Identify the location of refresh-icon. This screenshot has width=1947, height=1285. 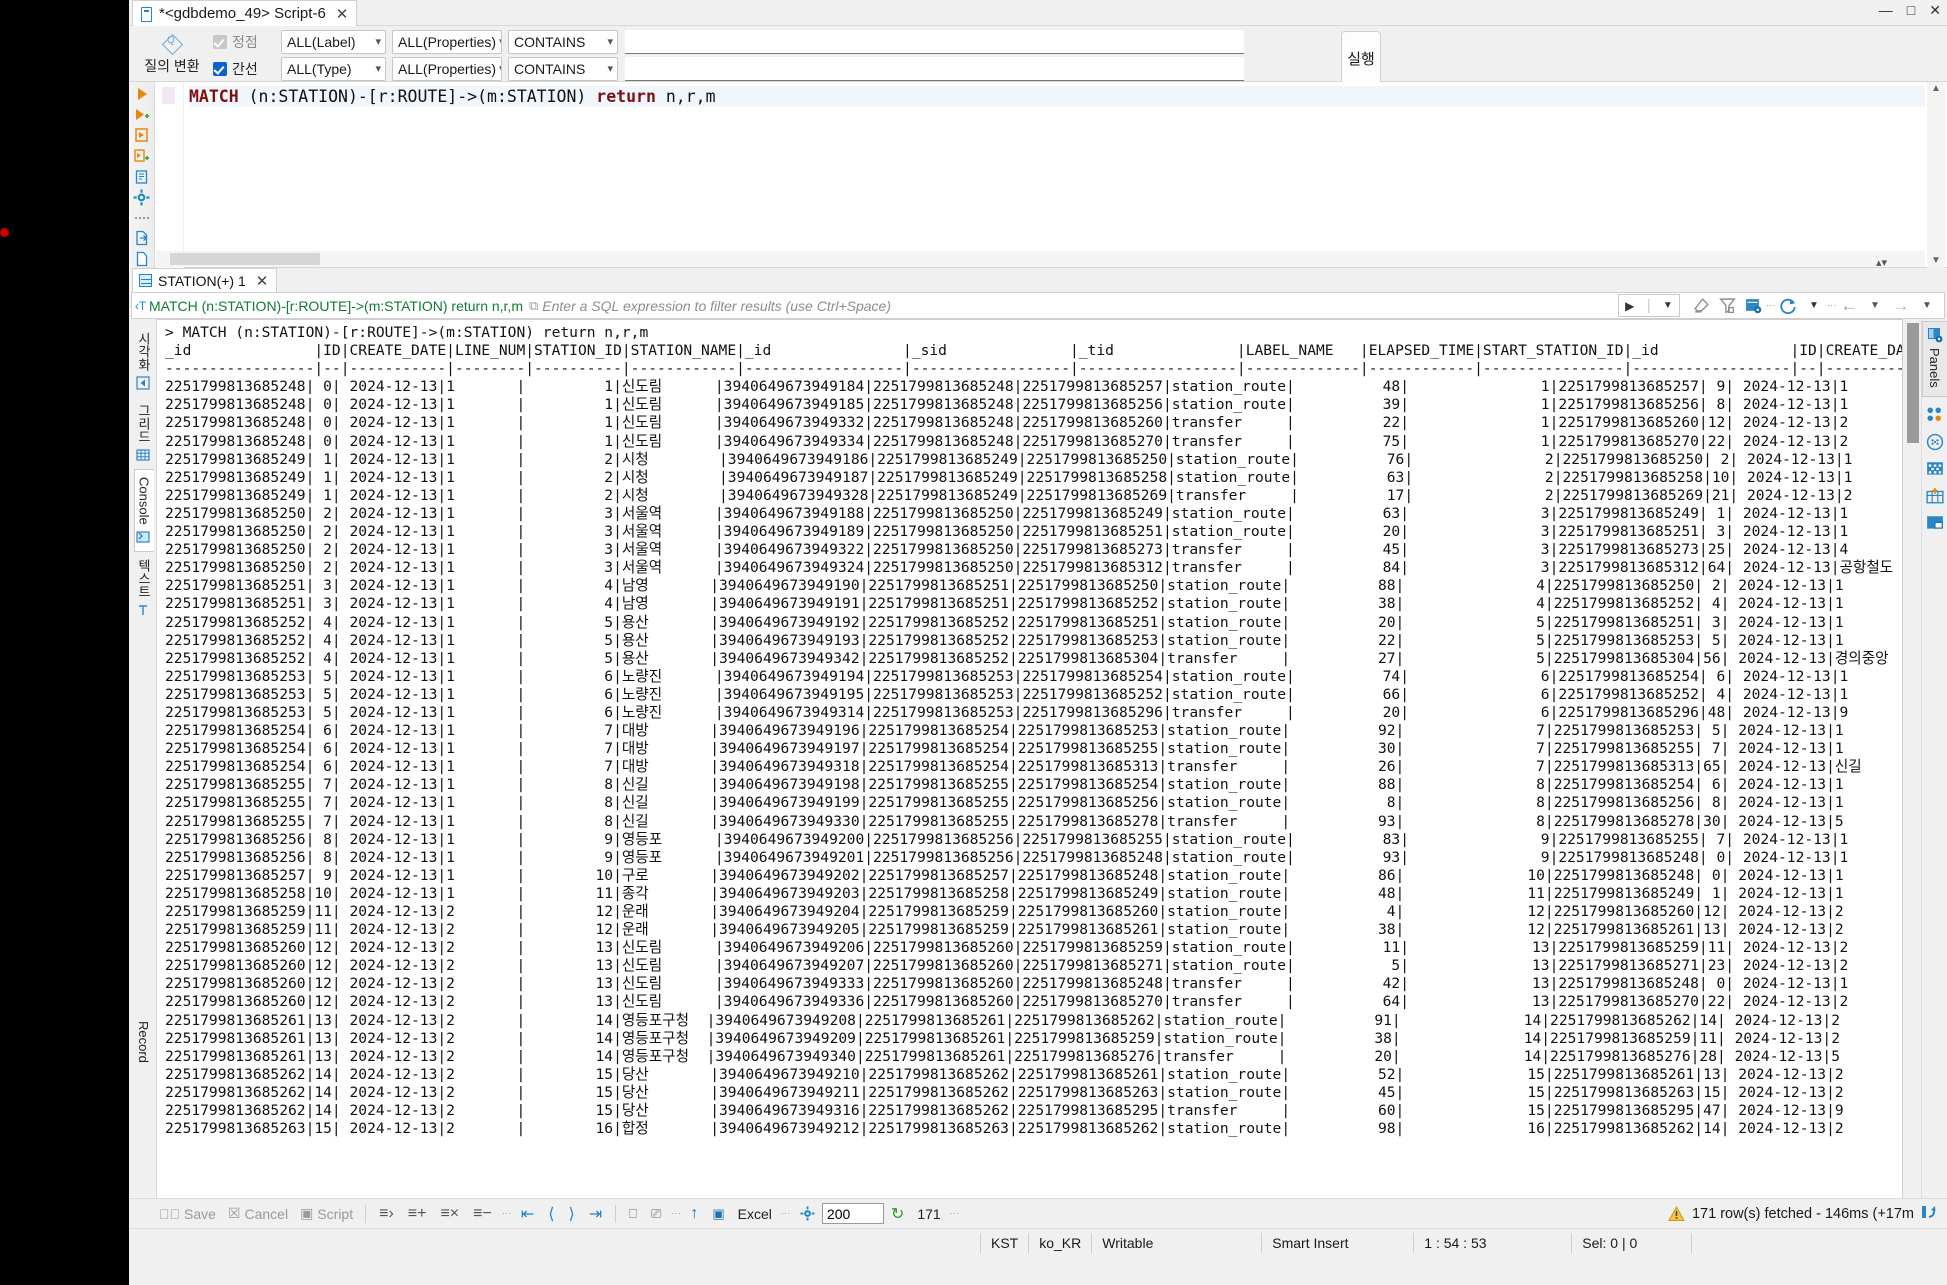
(1788, 305).